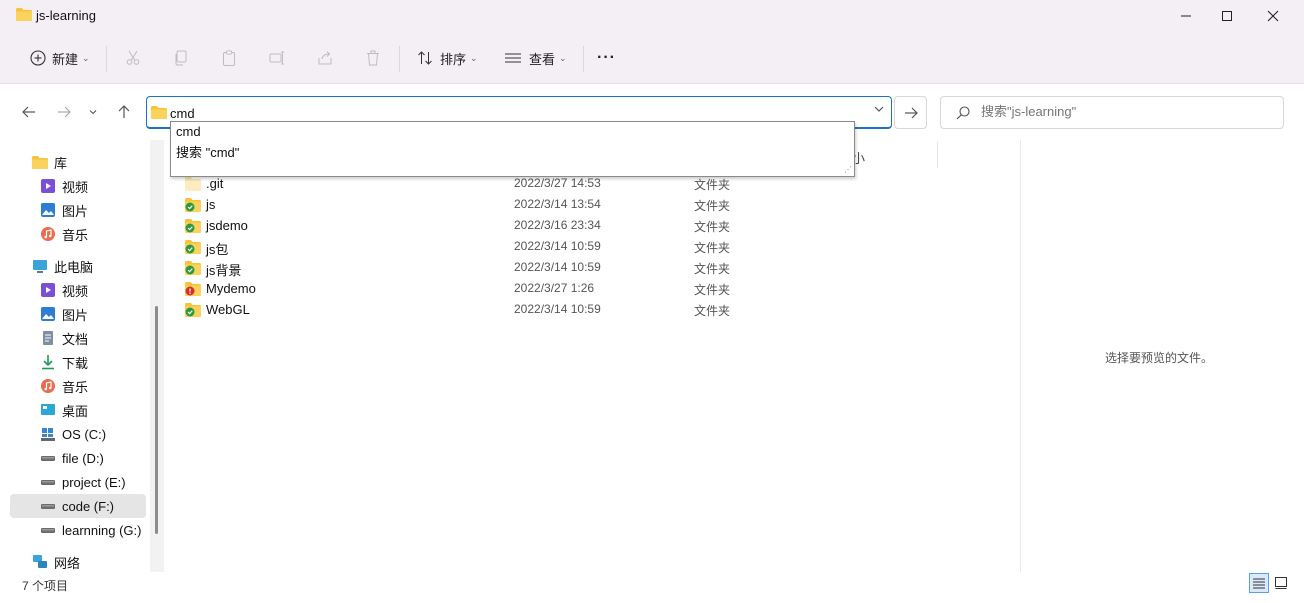  I want to click on music-icon, so click(48, 234).